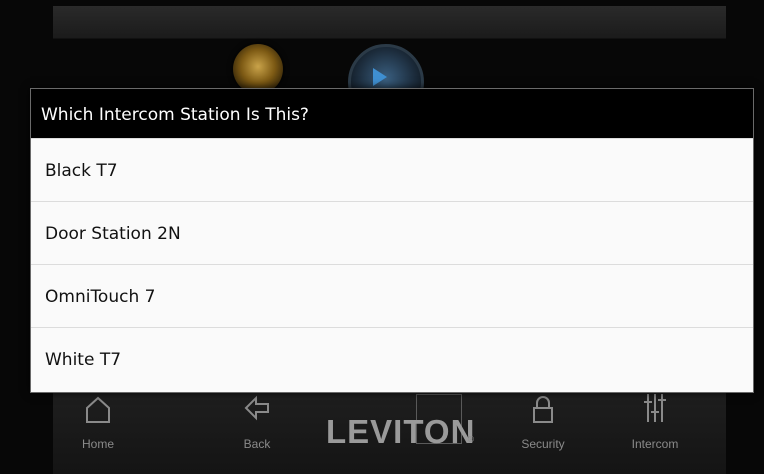  What do you see at coordinates (543, 409) in the screenshot?
I see `lock-icon` at bounding box center [543, 409].